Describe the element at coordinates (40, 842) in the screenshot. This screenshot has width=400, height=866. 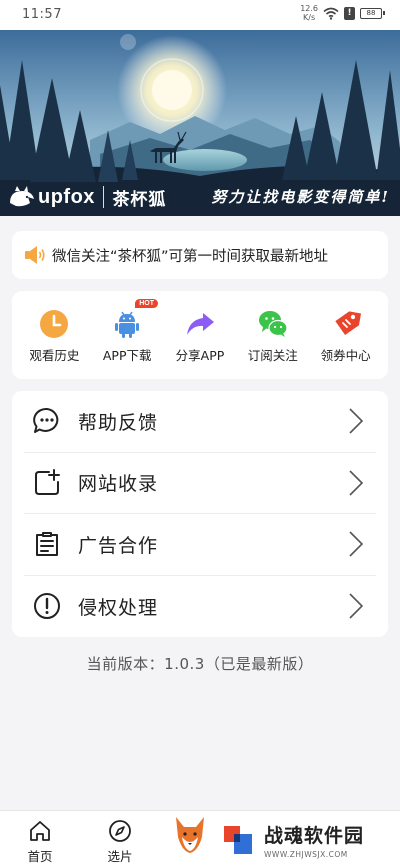
I see `nav-home: 首页` at that location.